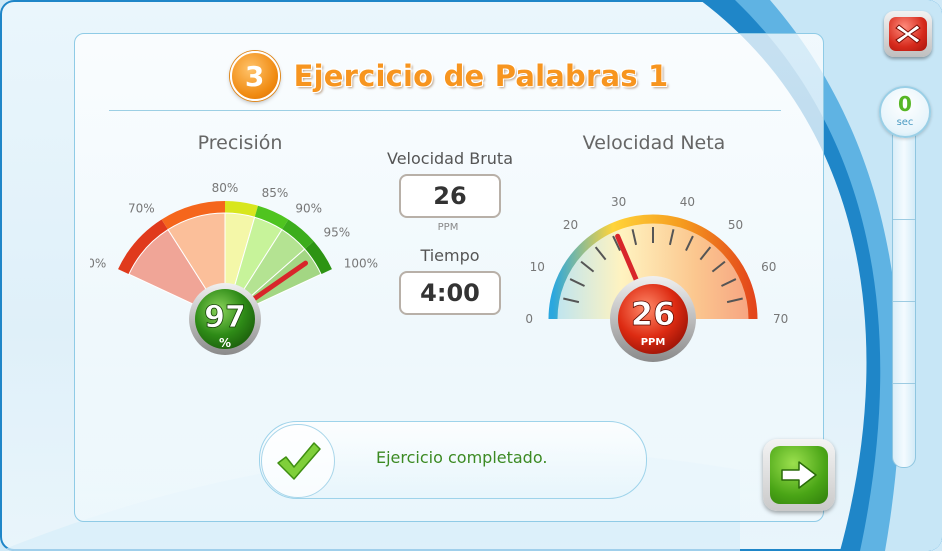  Describe the element at coordinates (254, 76) in the screenshot. I see `step-number-badge: 3` at that location.